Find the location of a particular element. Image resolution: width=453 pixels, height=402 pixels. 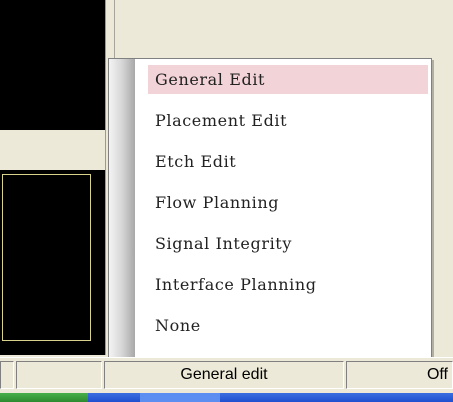

menu-item-etch-edit: Etch Edit is located at coordinates (288, 161).